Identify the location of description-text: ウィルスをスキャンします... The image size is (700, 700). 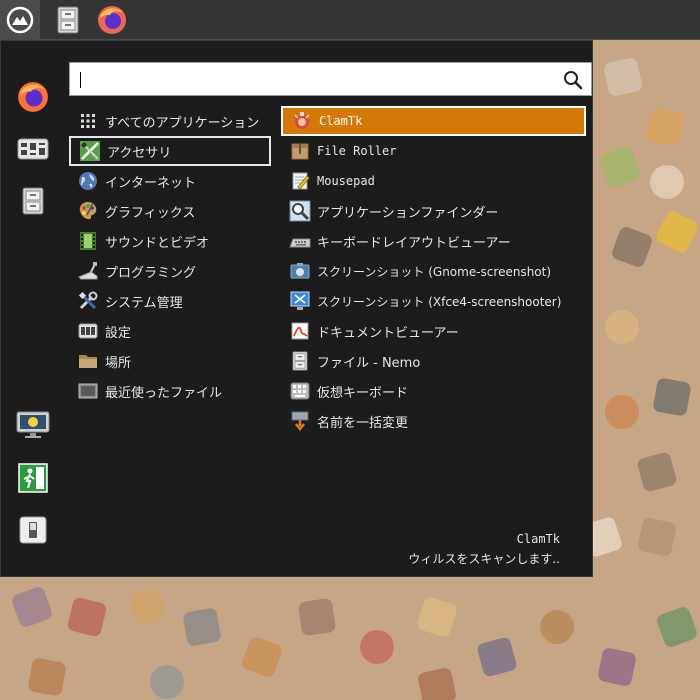
(484, 559).